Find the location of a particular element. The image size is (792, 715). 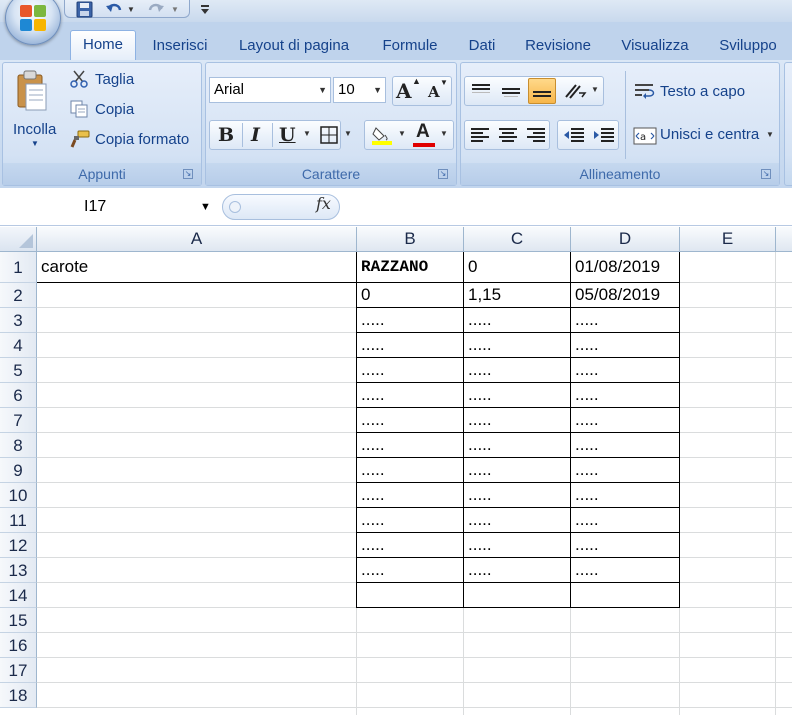

row-header-18: 18 is located at coordinates (18, 695).